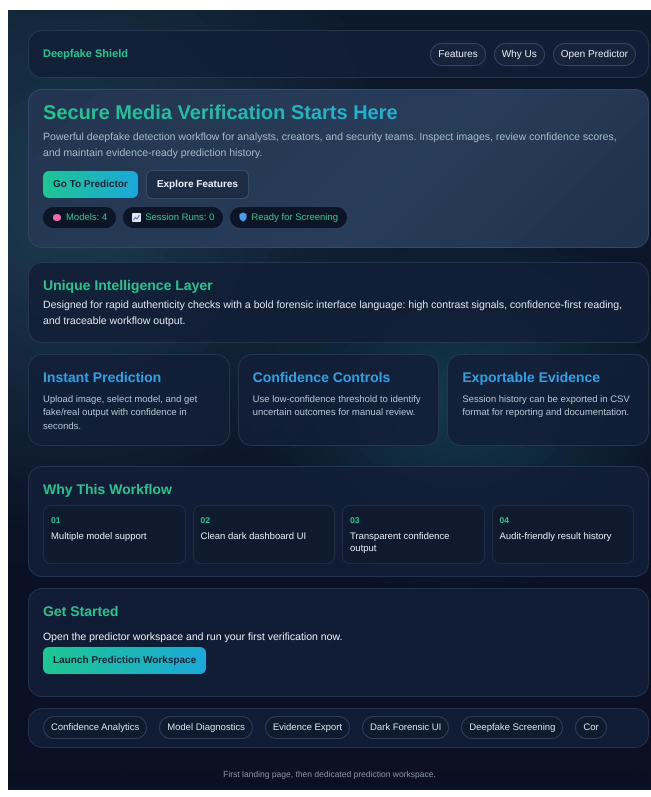 Image resolution: width=651 pixels, height=797 pixels. What do you see at coordinates (197, 184) in the screenshot?
I see `explore-features-button: Explore Features` at bounding box center [197, 184].